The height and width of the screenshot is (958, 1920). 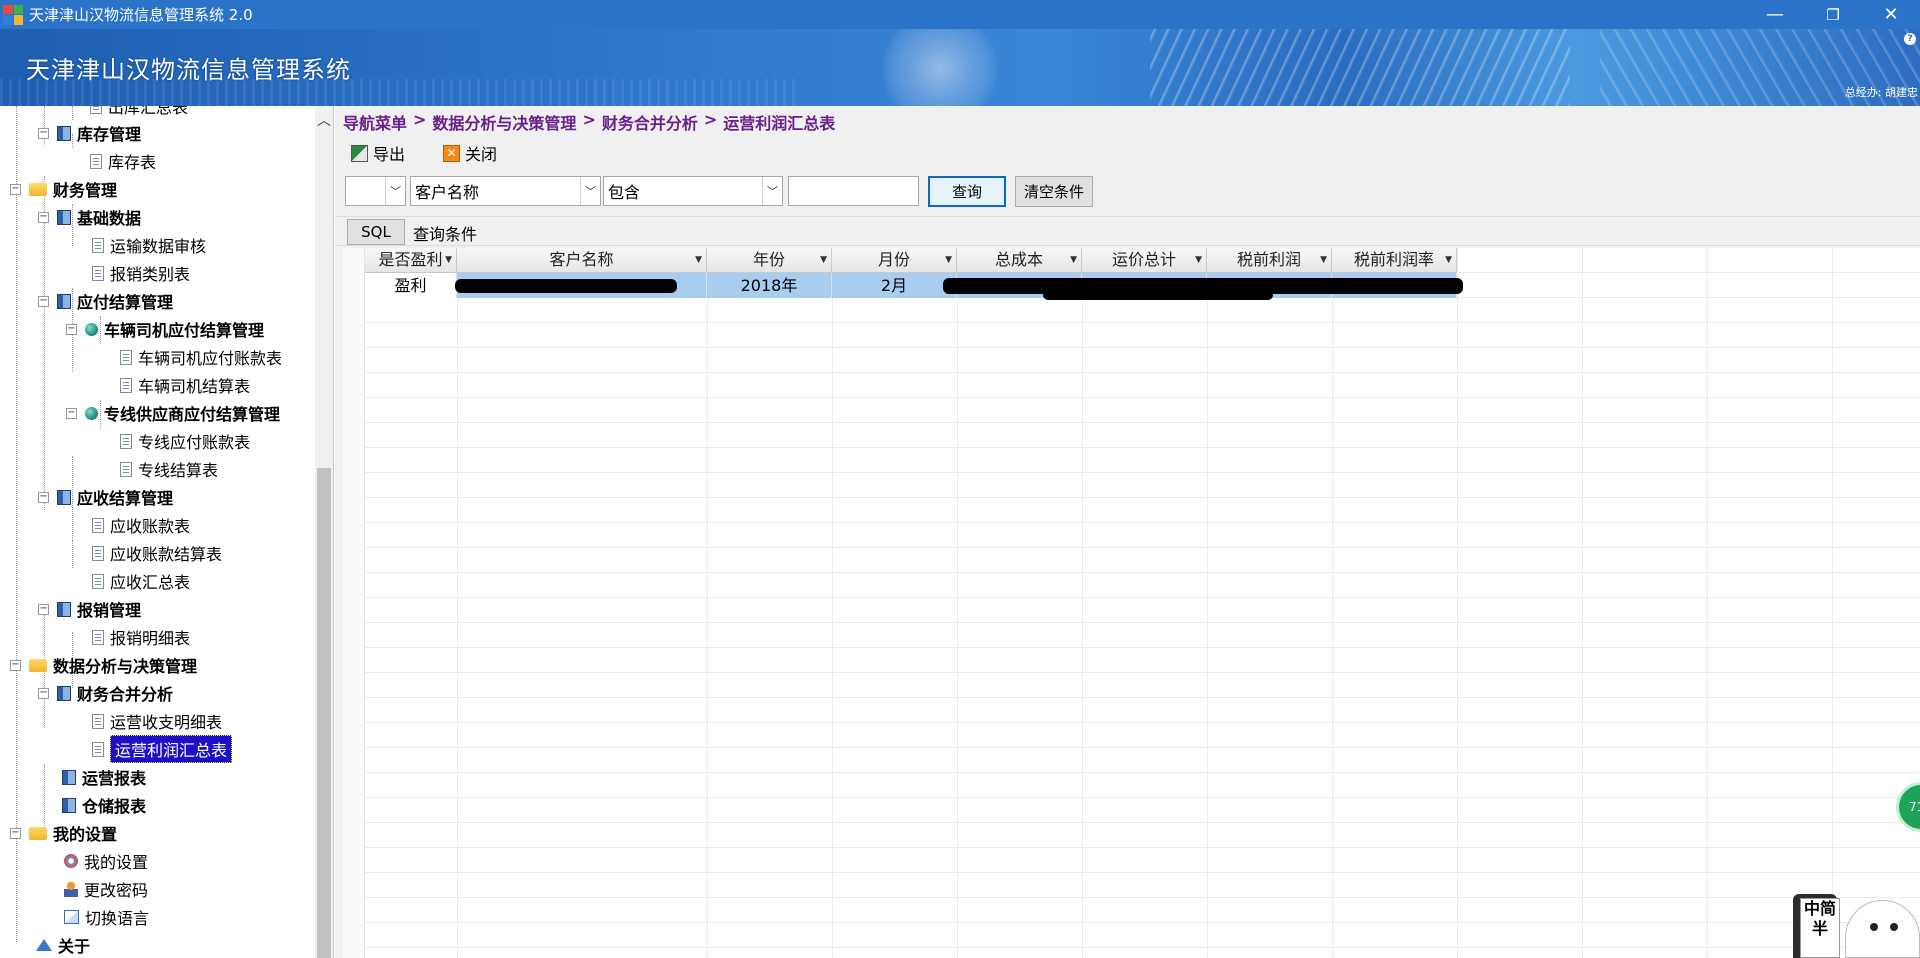 What do you see at coordinates (173, 413) in the screenshot?
I see `tree-item-line-supplier-payables: − 专线供应商应付结算管理` at bounding box center [173, 413].